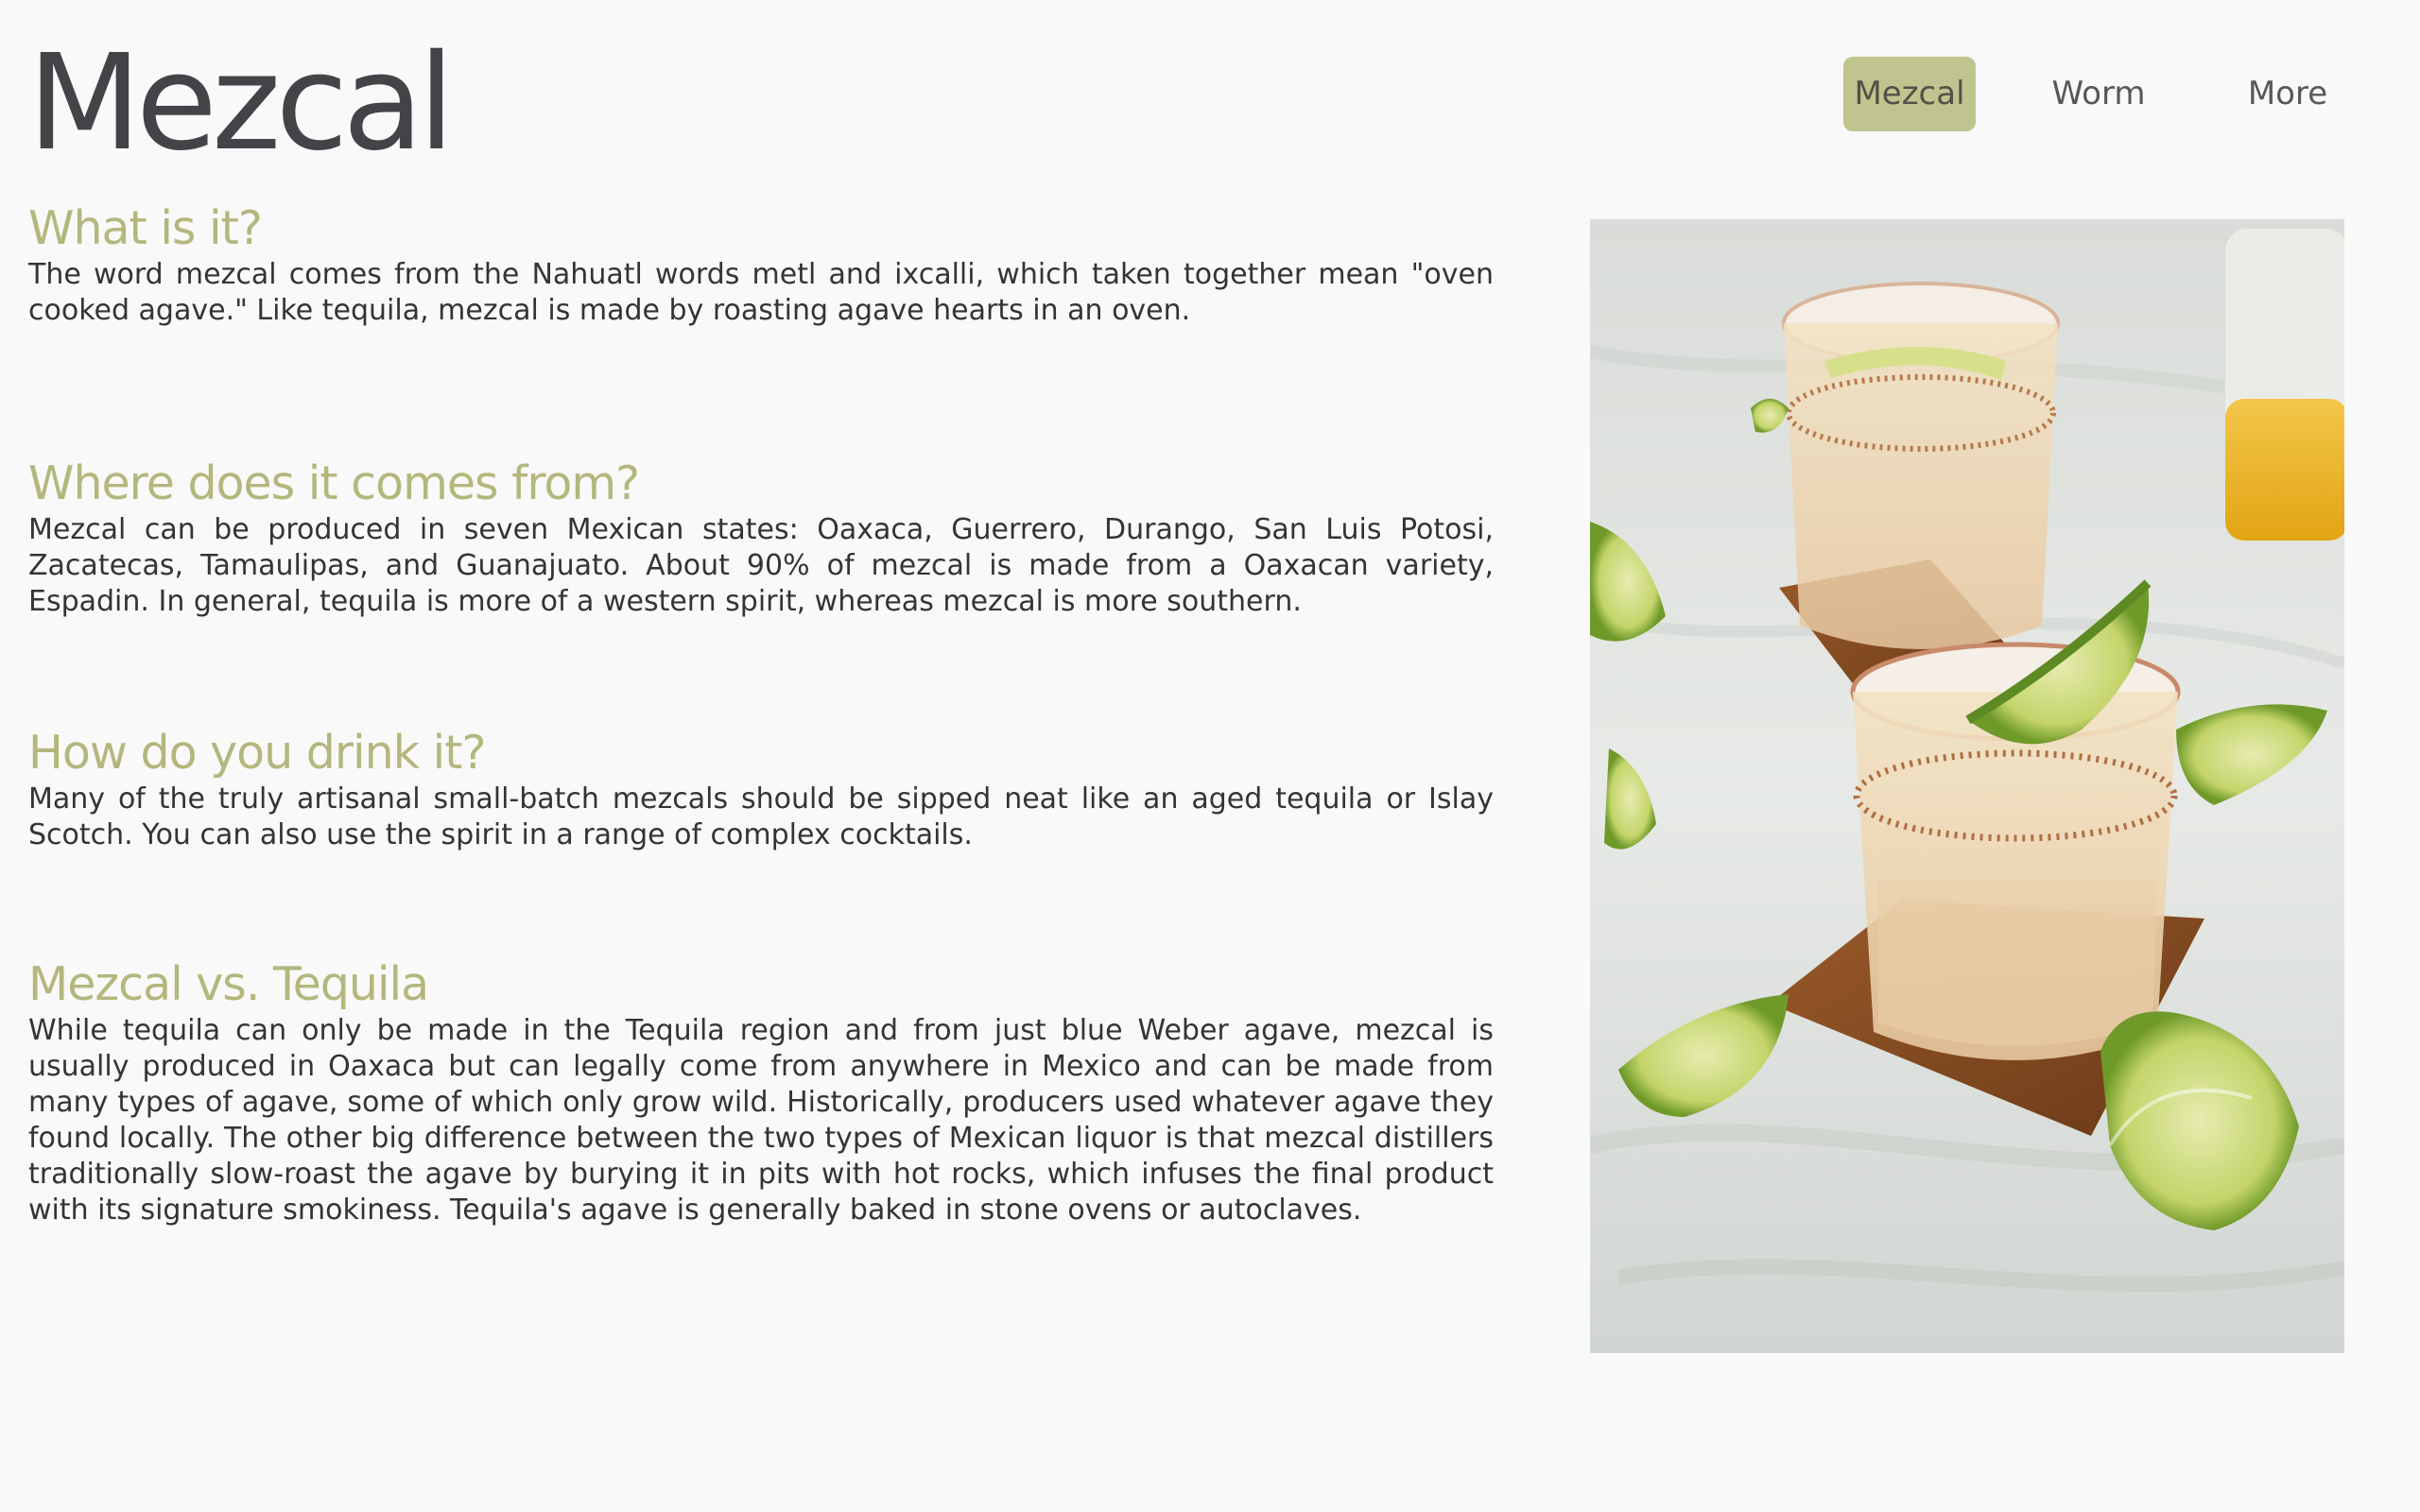  Describe the element at coordinates (334, 483) in the screenshot. I see `section-heading: Where does it comes from?` at that location.